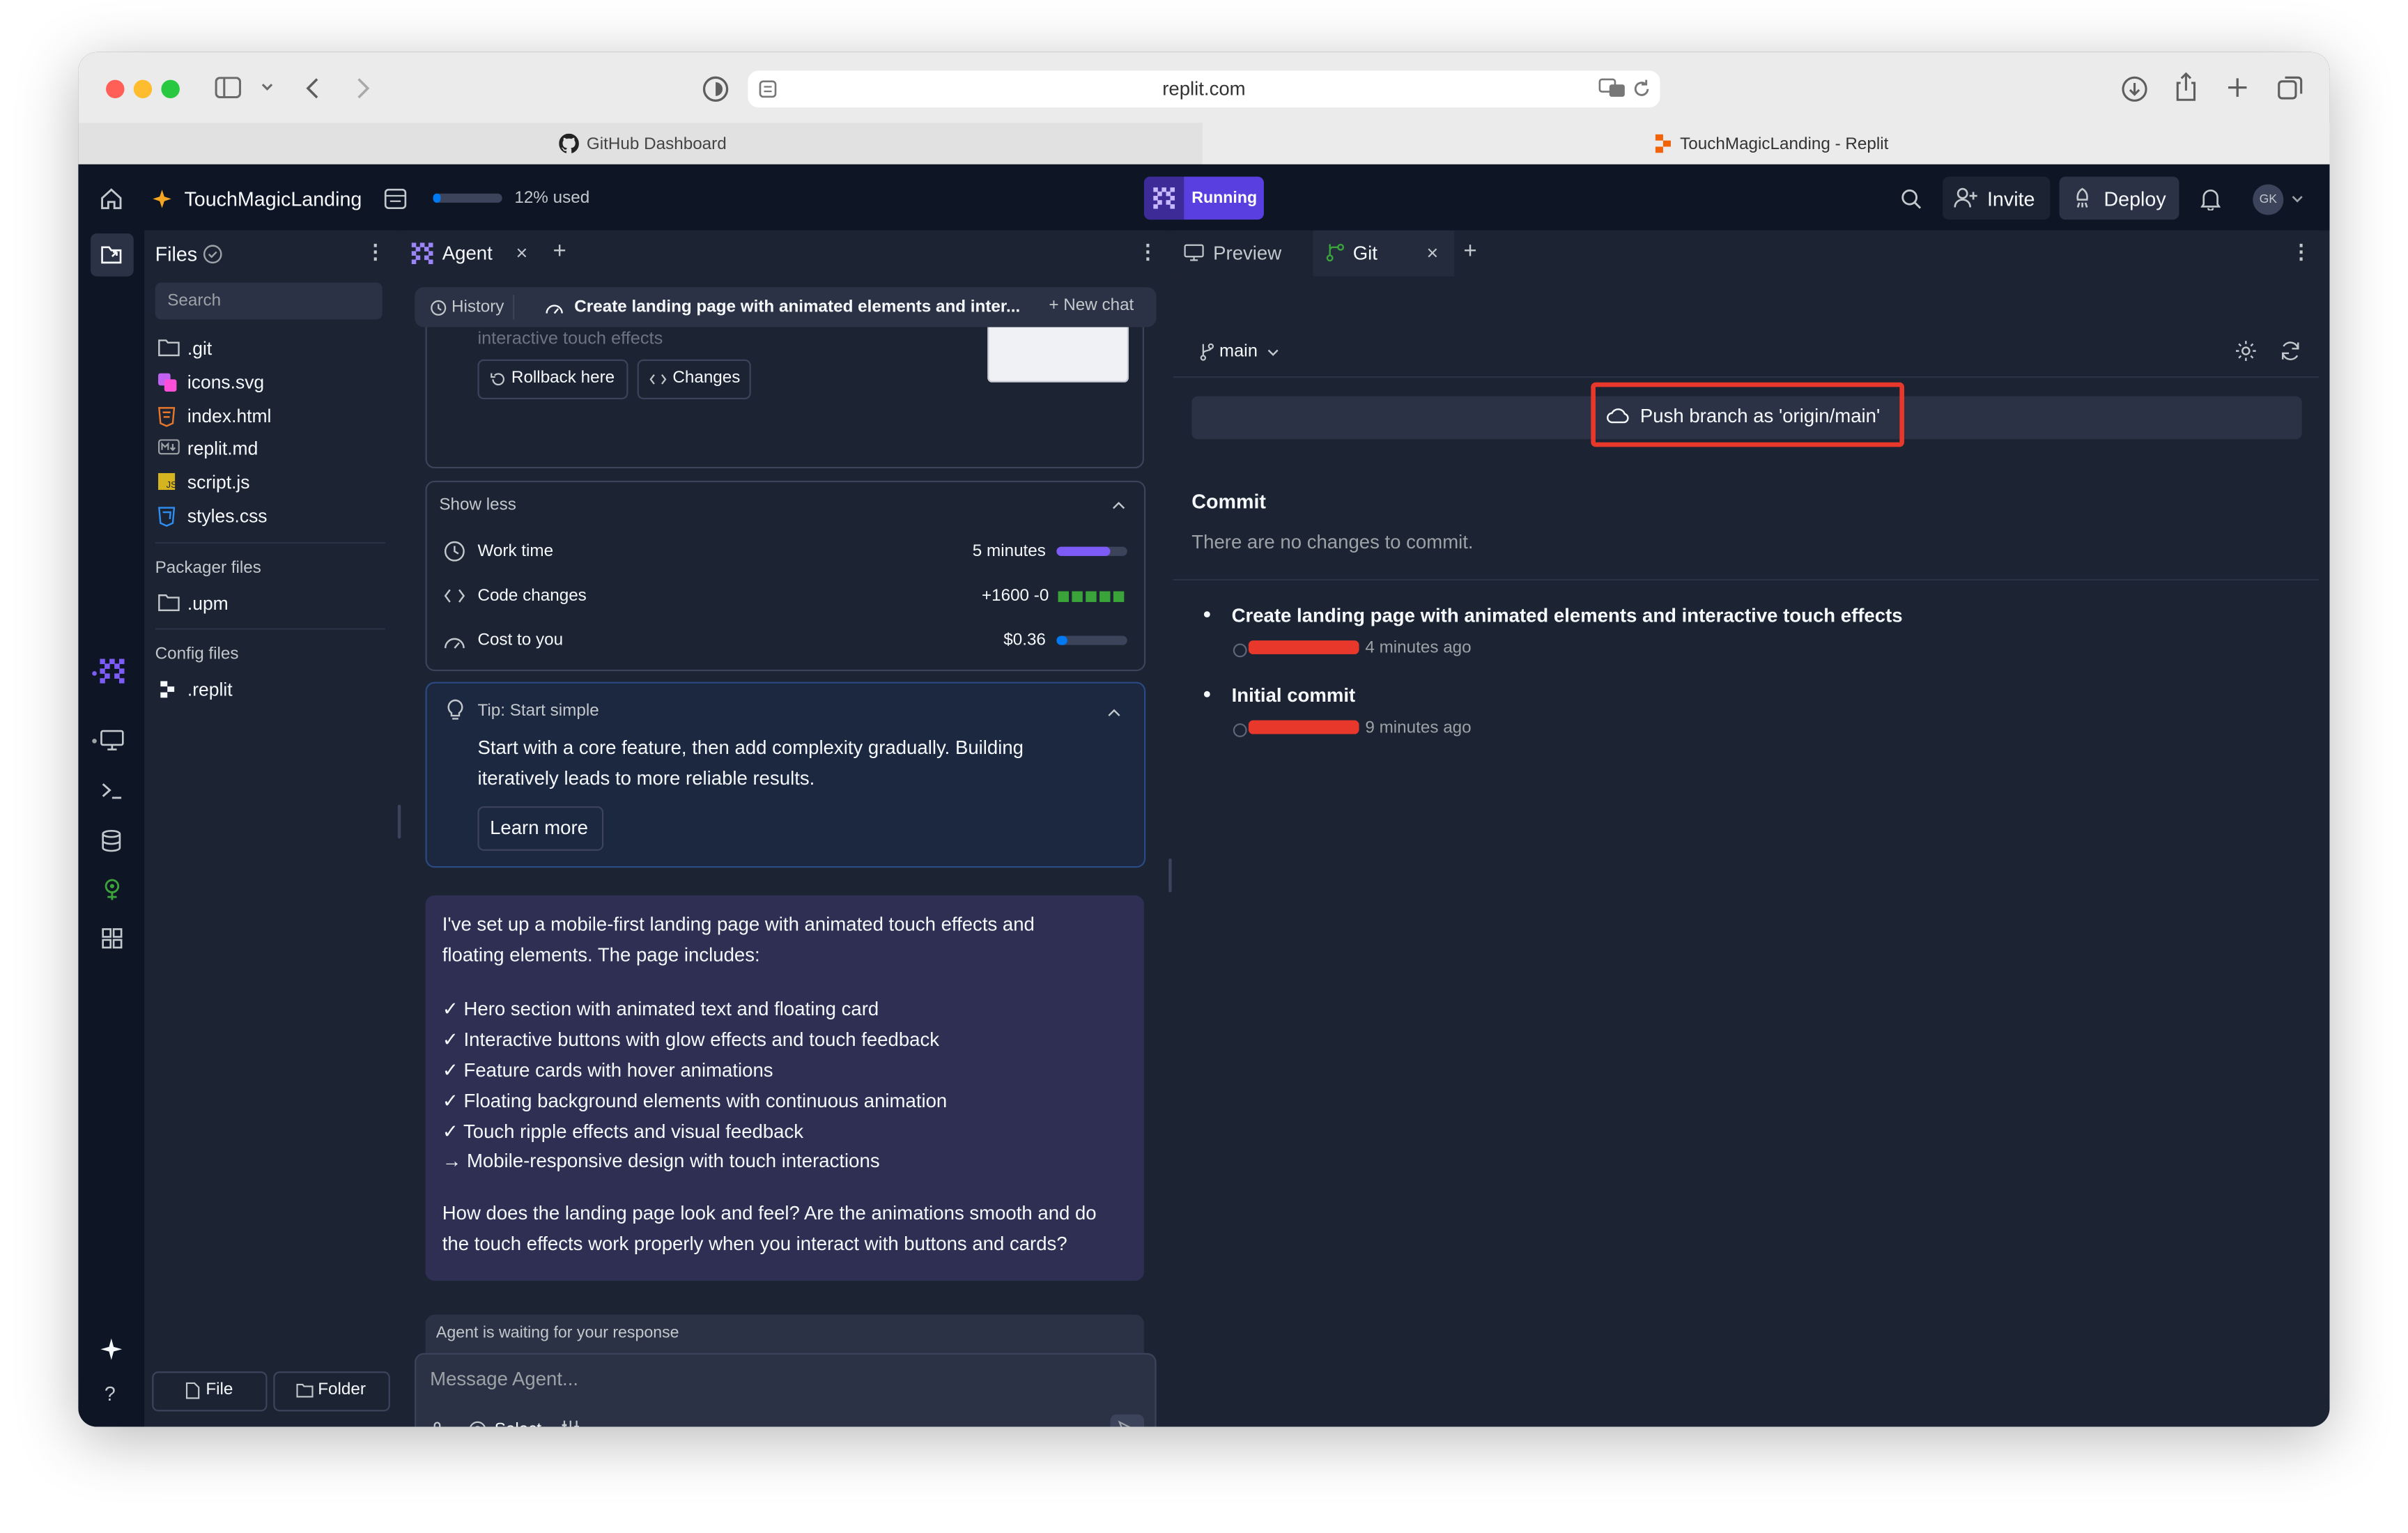 The width and height of the screenshot is (2408, 1533). What do you see at coordinates (213, 254) in the screenshot?
I see `files-sync-icon` at bounding box center [213, 254].